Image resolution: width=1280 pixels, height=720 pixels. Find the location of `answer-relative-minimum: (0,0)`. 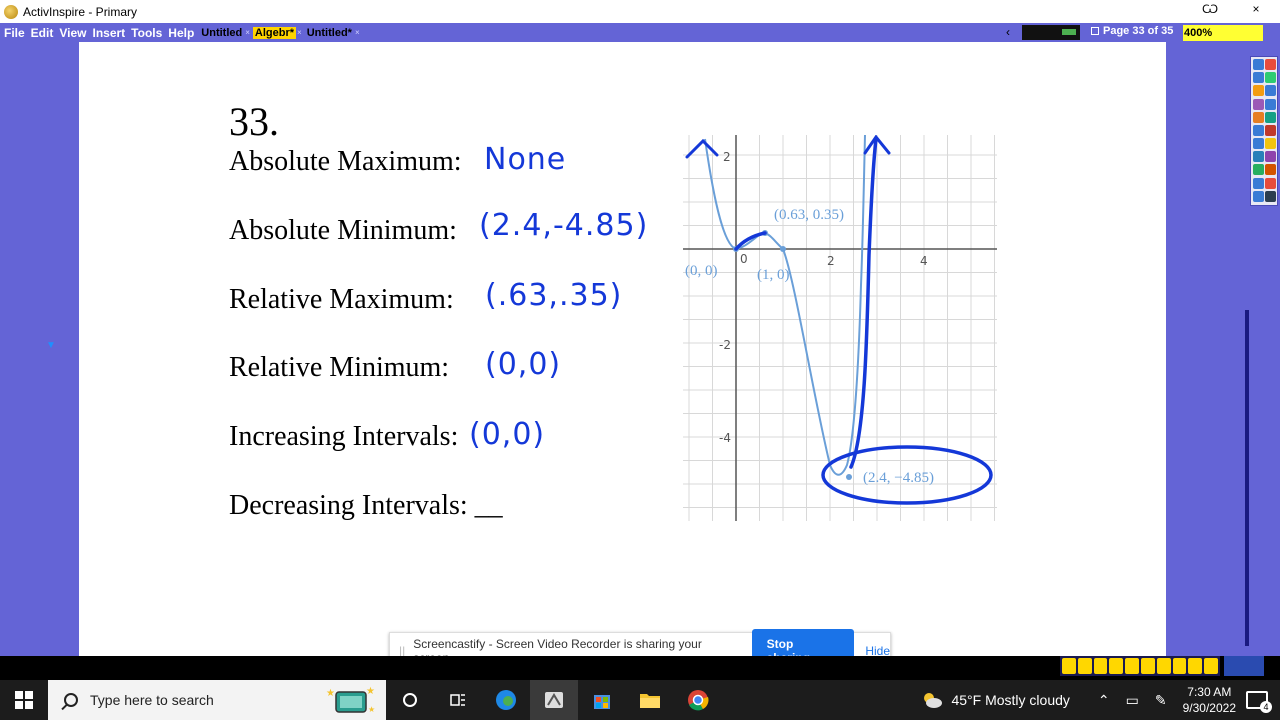

answer-relative-minimum: (0,0) is located at coordinates (523, 364).